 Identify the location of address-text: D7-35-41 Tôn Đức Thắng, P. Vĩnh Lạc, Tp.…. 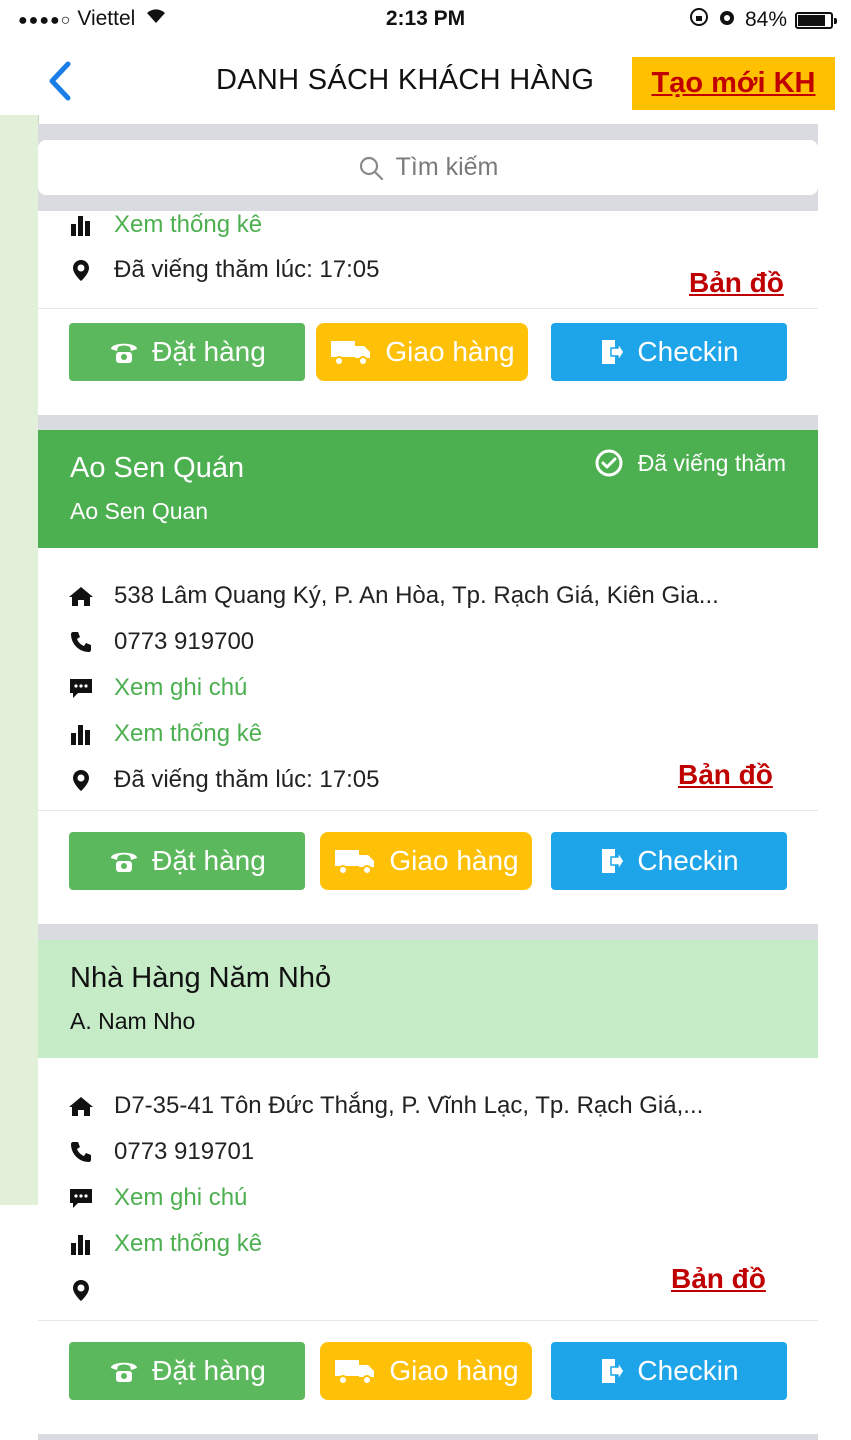
(409, 1105).